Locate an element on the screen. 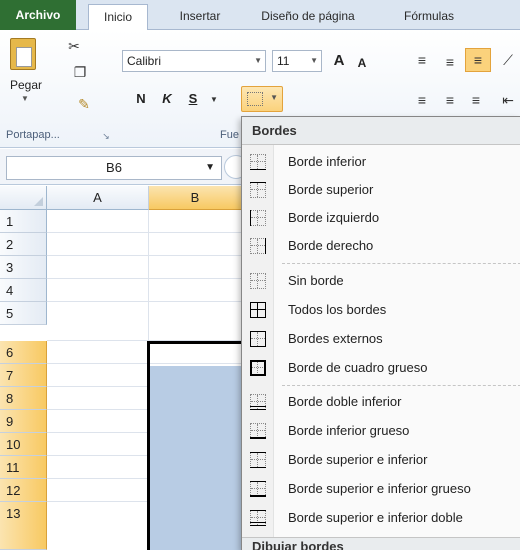 Image resolution: width=520 pixels, height=550 pixels. menu-item-bottom-double-border: Borde doble inferior is located at coordinates (381, 402).